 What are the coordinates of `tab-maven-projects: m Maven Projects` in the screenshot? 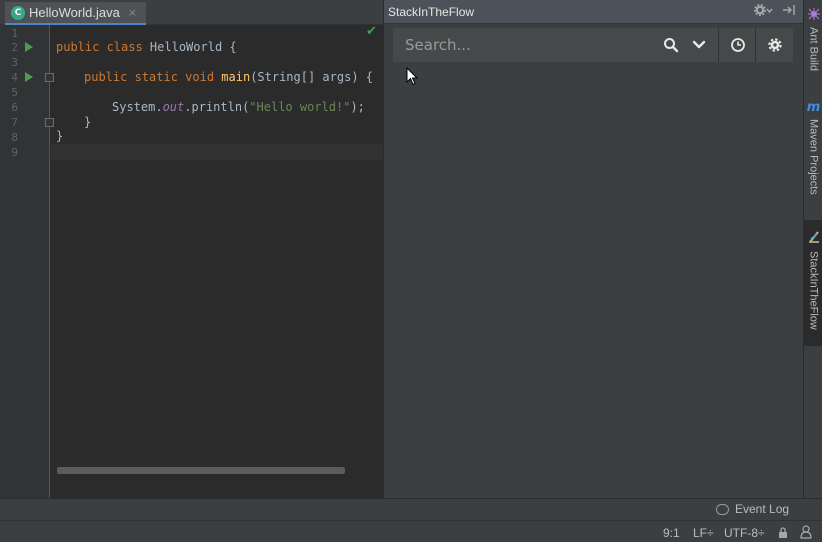 It's located at (813, 154).